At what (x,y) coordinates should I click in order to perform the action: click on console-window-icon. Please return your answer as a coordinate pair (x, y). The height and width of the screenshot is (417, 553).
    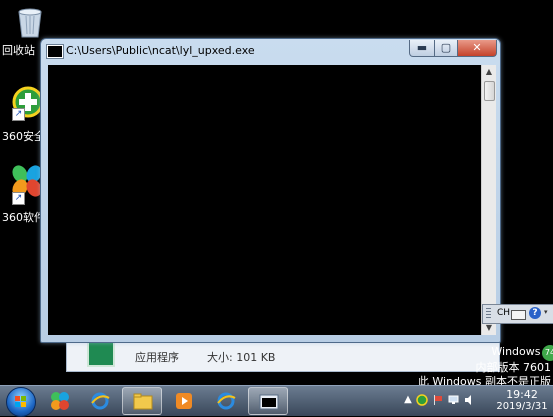
    Looking at the image, I should click on (269, 402).